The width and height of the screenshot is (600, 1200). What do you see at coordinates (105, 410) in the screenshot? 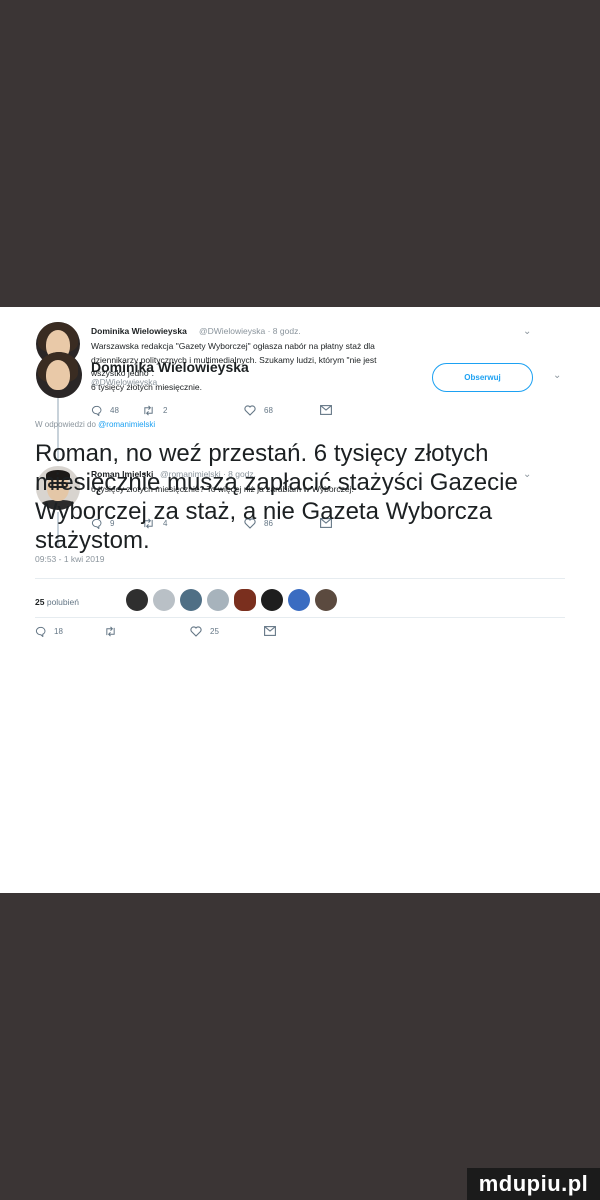
I see `reply-button: 48` at bounding box center [105, 410].